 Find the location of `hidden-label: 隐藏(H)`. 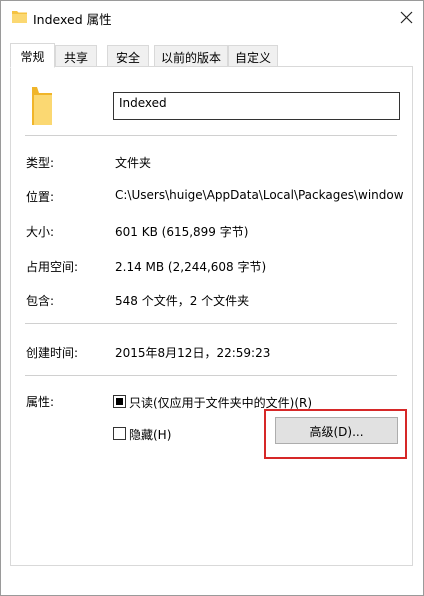

hidden-label: 隐藏(H) is located at coordinates (150, 434).